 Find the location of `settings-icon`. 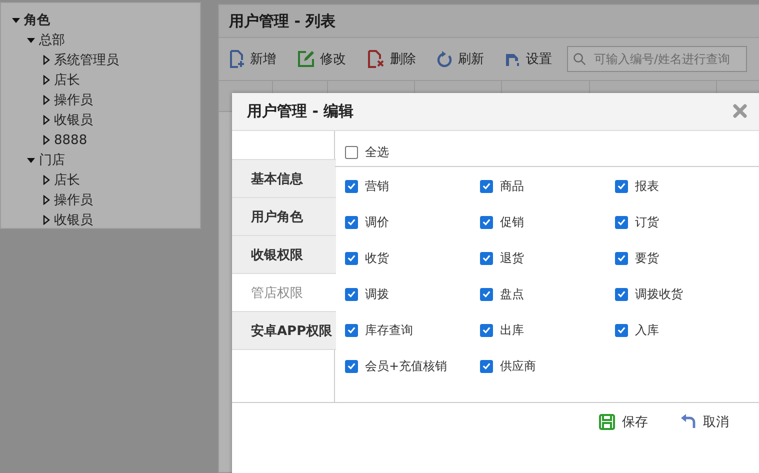

settings-icon is located at coordinates (513, 59).